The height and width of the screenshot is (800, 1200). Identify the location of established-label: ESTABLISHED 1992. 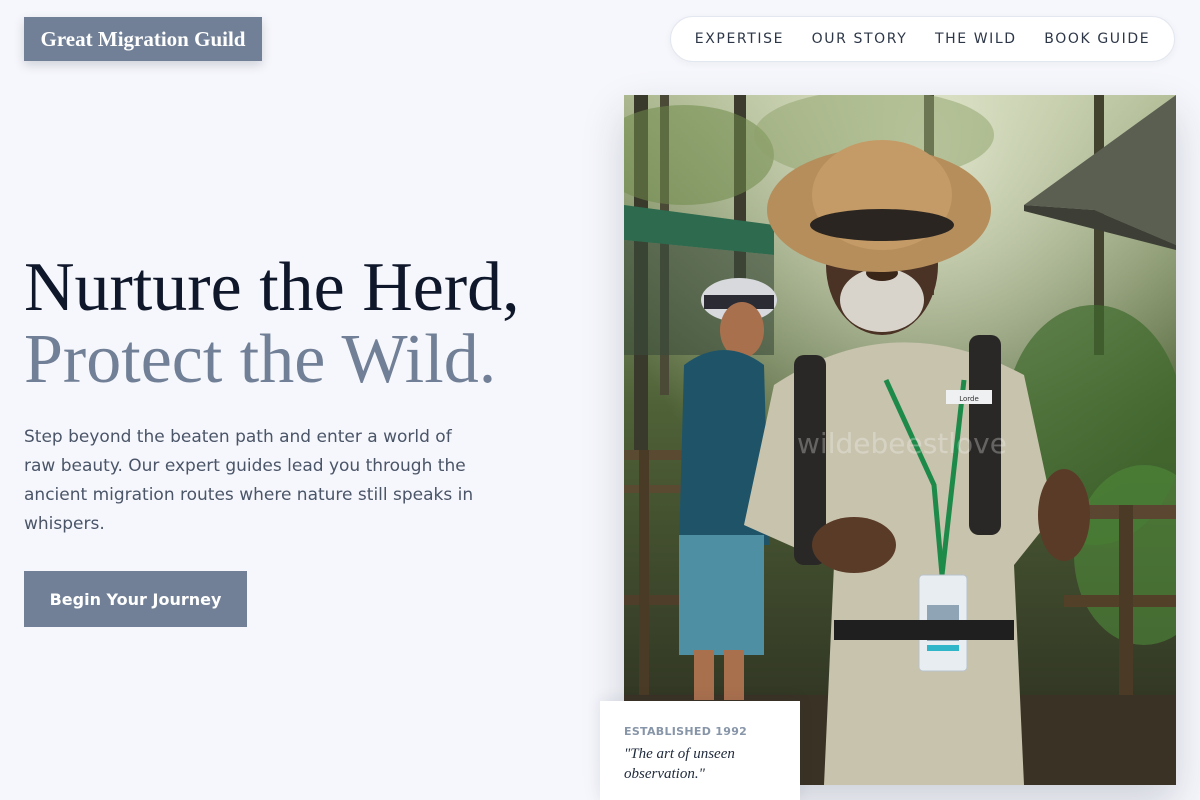
(686, 731).